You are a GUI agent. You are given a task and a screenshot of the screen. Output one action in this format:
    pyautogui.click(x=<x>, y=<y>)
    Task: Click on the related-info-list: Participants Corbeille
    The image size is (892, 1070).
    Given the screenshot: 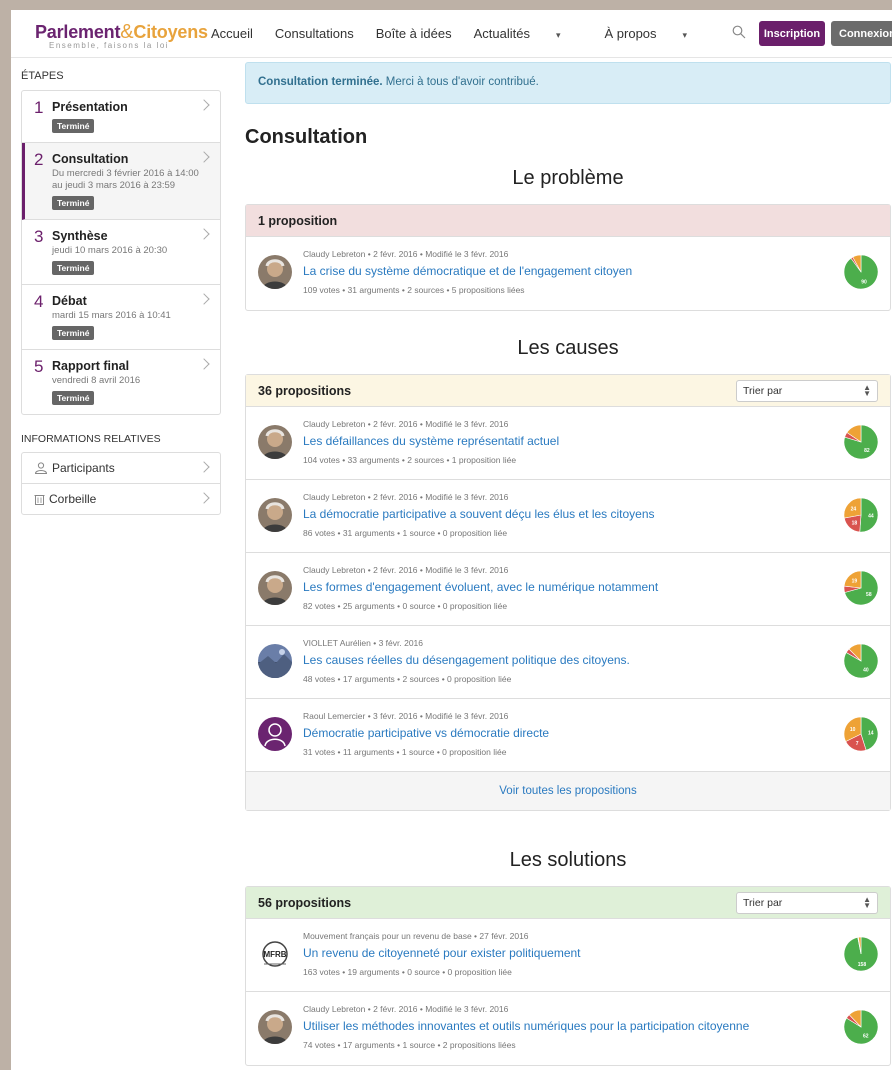 What is the action you would take?
    pyautogui.click(x=121, y=483)
    